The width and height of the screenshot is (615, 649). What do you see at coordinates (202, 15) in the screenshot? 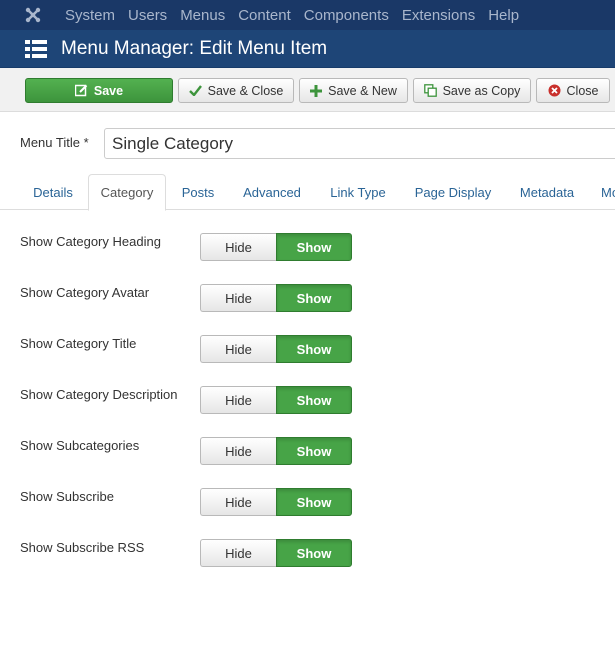
I see `nav-menus: Menus` at bounding box center [202, 15].